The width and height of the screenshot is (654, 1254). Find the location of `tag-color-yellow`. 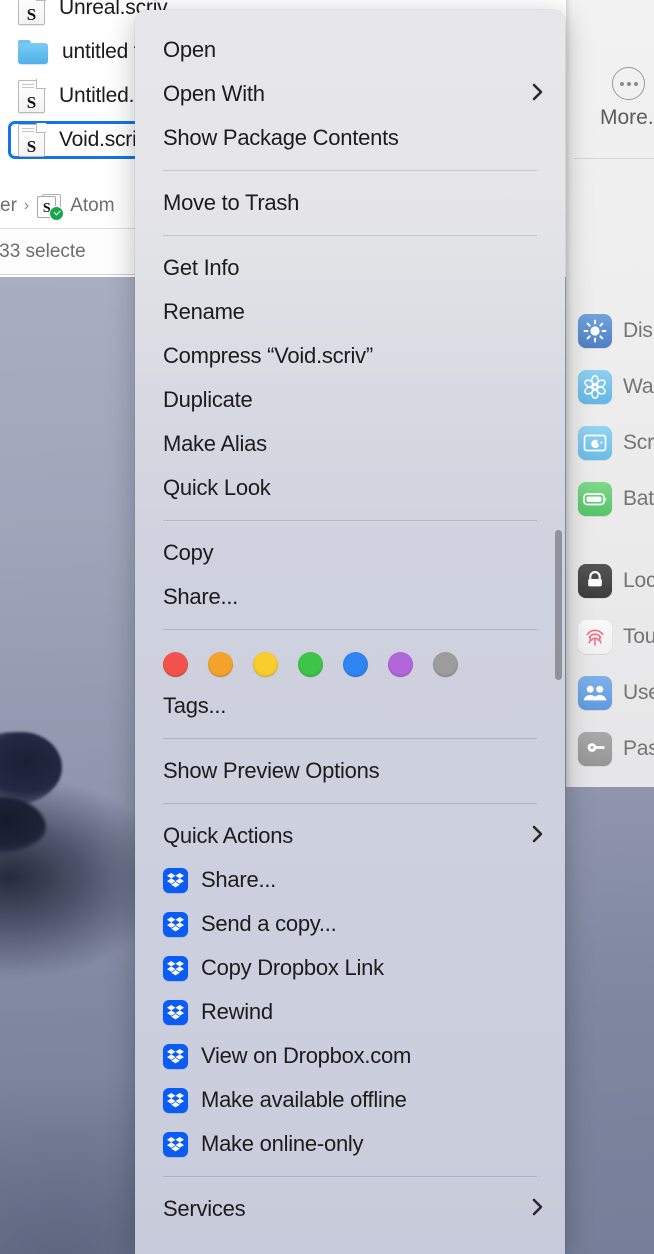

tag-color-yellow is located at coordinates (265, 664).